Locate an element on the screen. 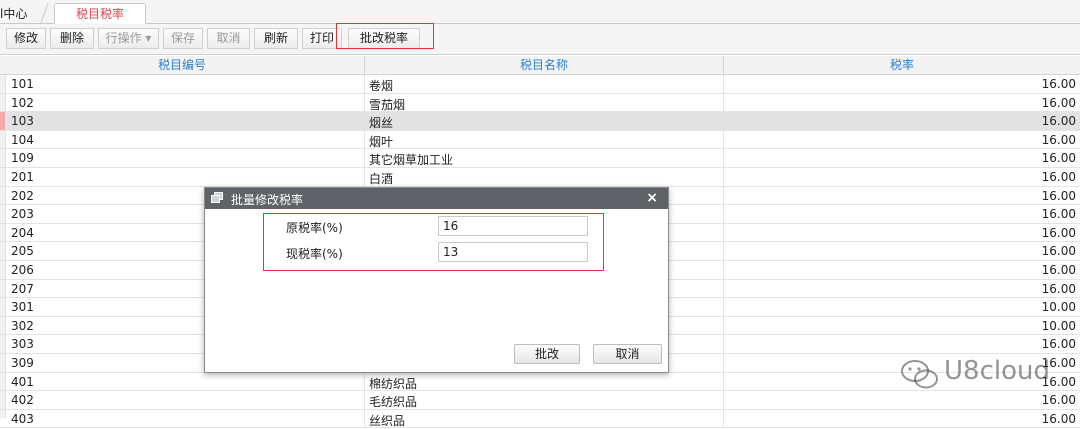 This screenshot has height=429, width=1080. wechat-icon is located at coordinates (919, 374).